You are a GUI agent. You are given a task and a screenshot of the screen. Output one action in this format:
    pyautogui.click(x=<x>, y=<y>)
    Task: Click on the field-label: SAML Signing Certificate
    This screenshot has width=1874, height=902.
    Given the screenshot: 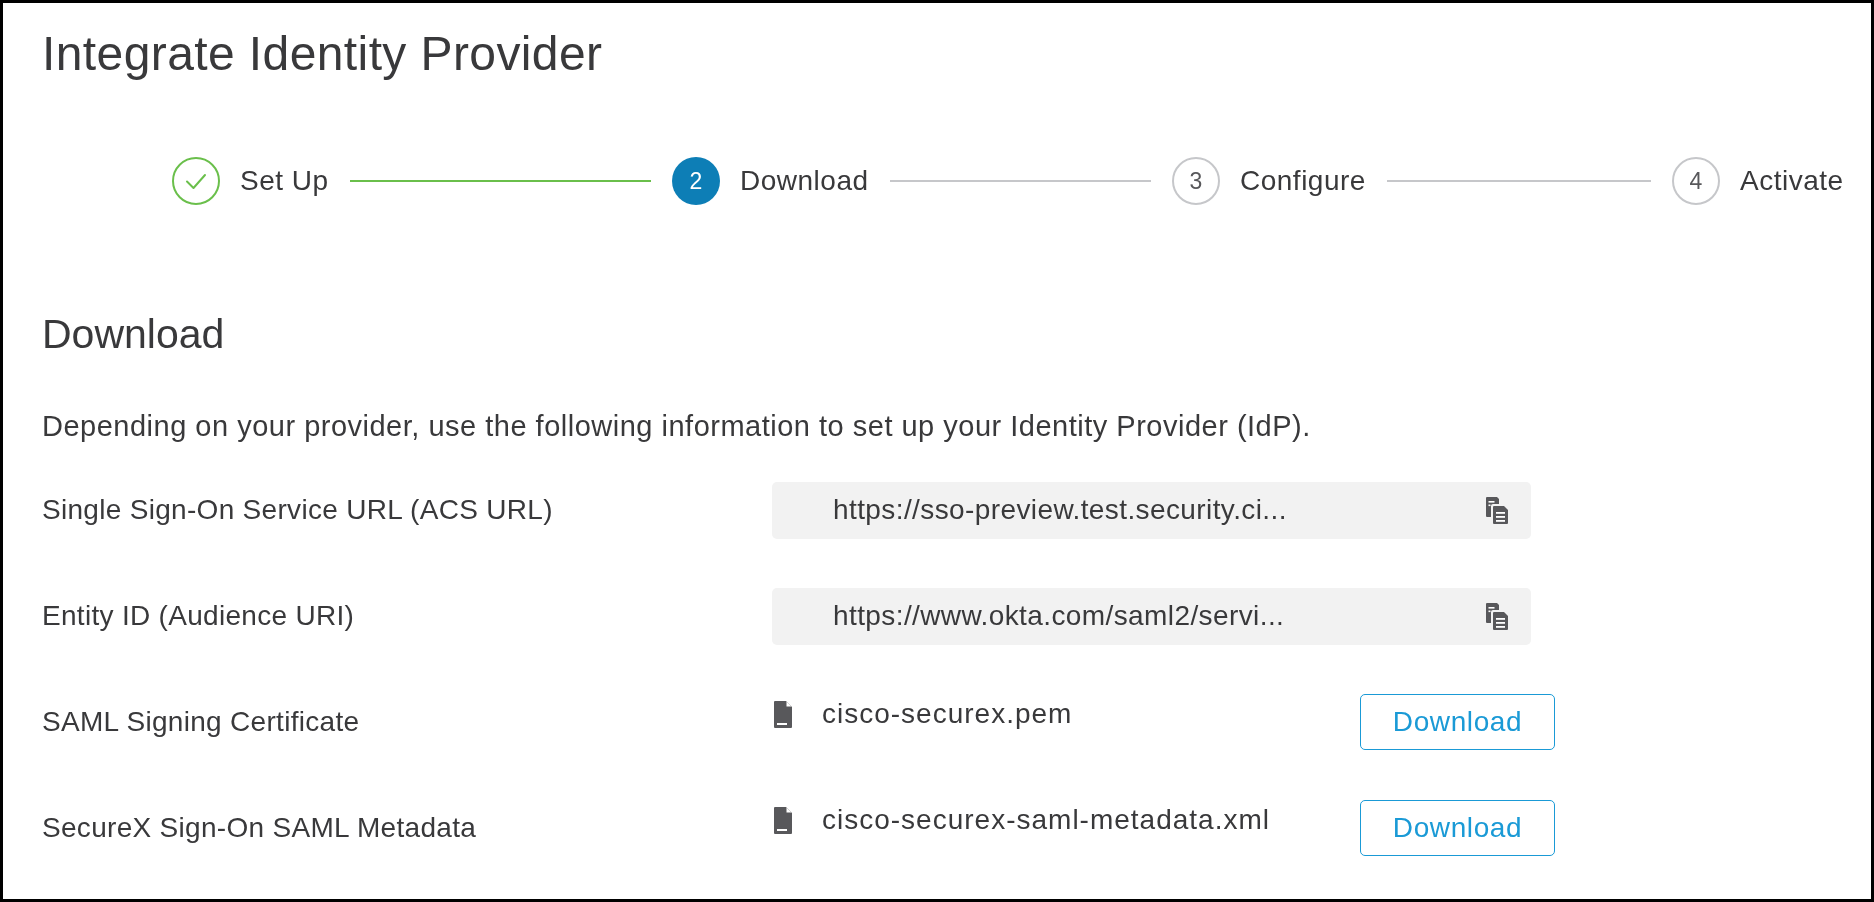 What is the action you would take?
    pyautogui.click(x=201, y=721)
    